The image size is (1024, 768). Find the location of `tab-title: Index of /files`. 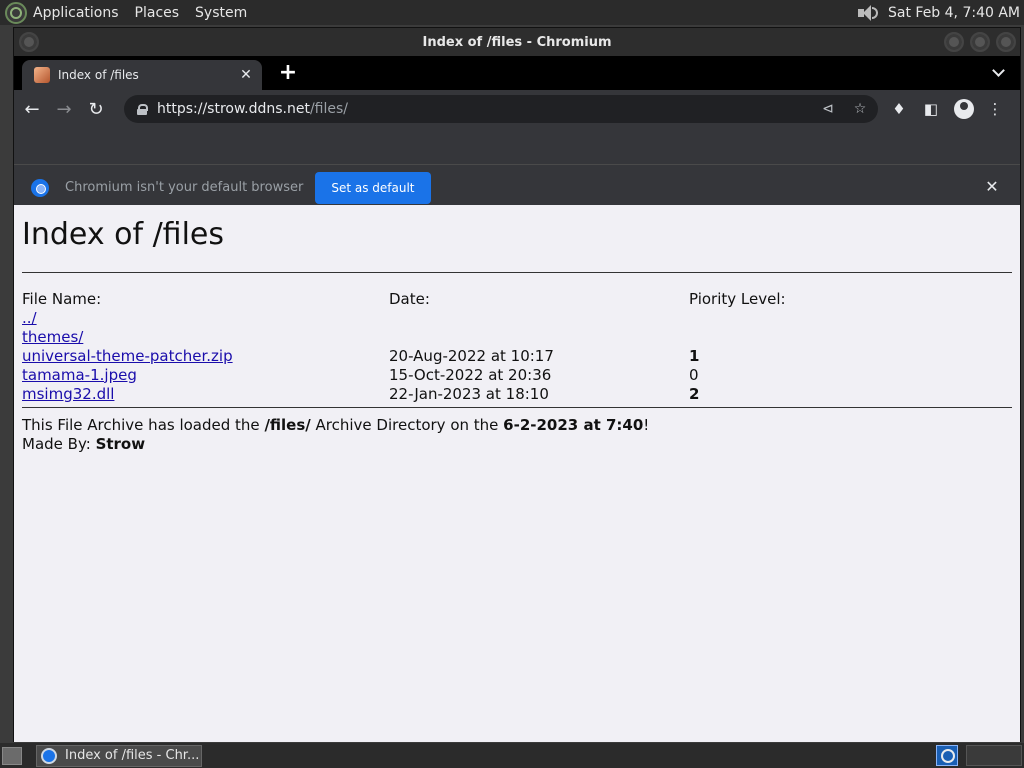

tab-title: Index of /files is located at coordinates (98, 75).